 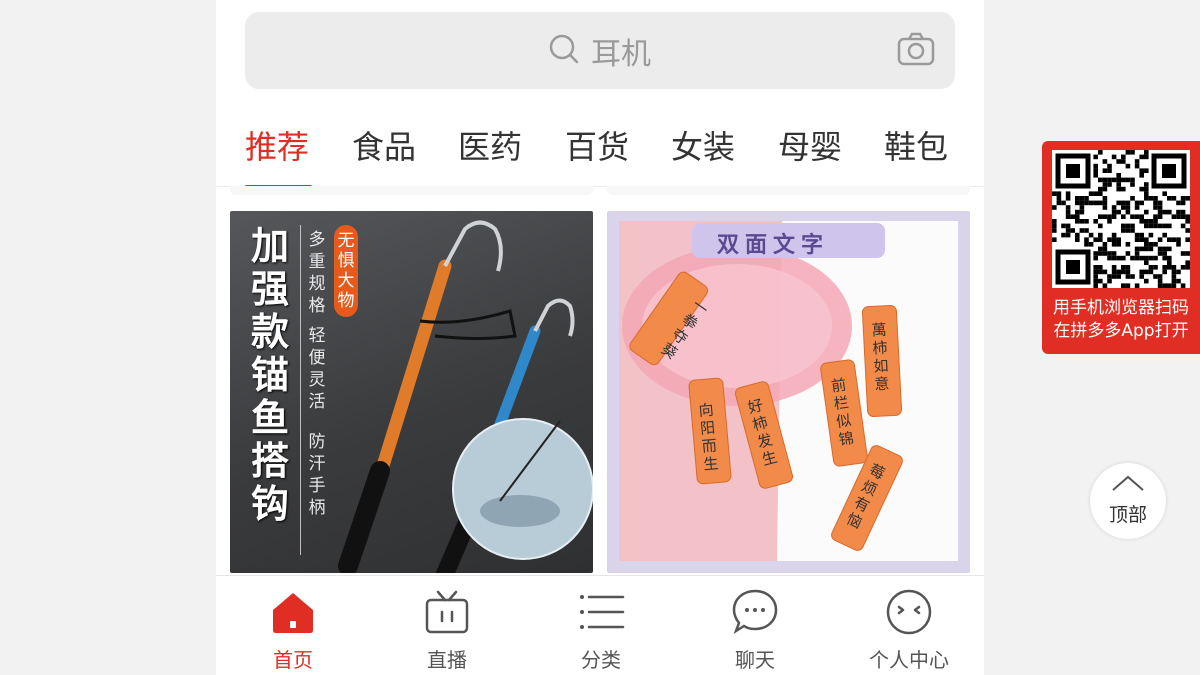 What do you see at coordinates (773, 245) in the screenshot?
I see `product-image-title: 双面文字` at bounding box center [773, 245].